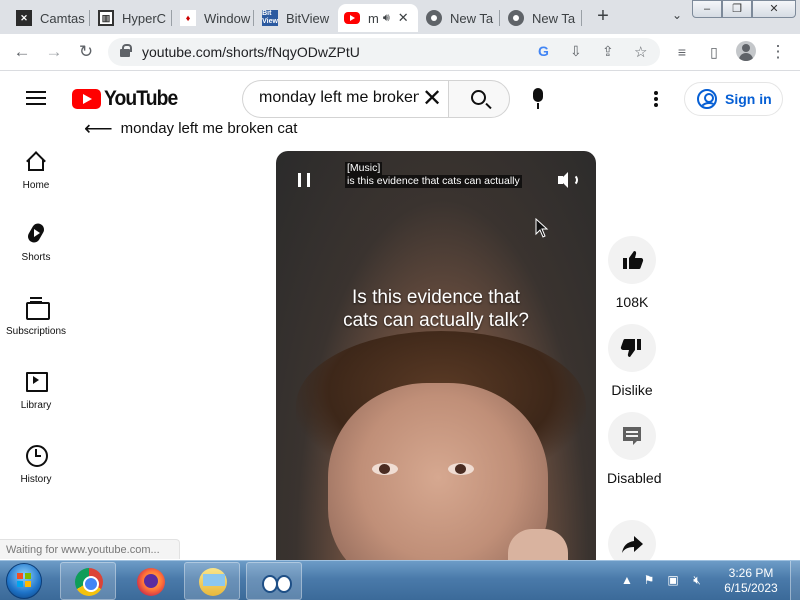 This screenshot has width=800, height=600. What do you see at coordinates (677, 15) in the screenshot?
I see `tab-search-chevron-icon: ⌄` at bounding box center [677, 15].